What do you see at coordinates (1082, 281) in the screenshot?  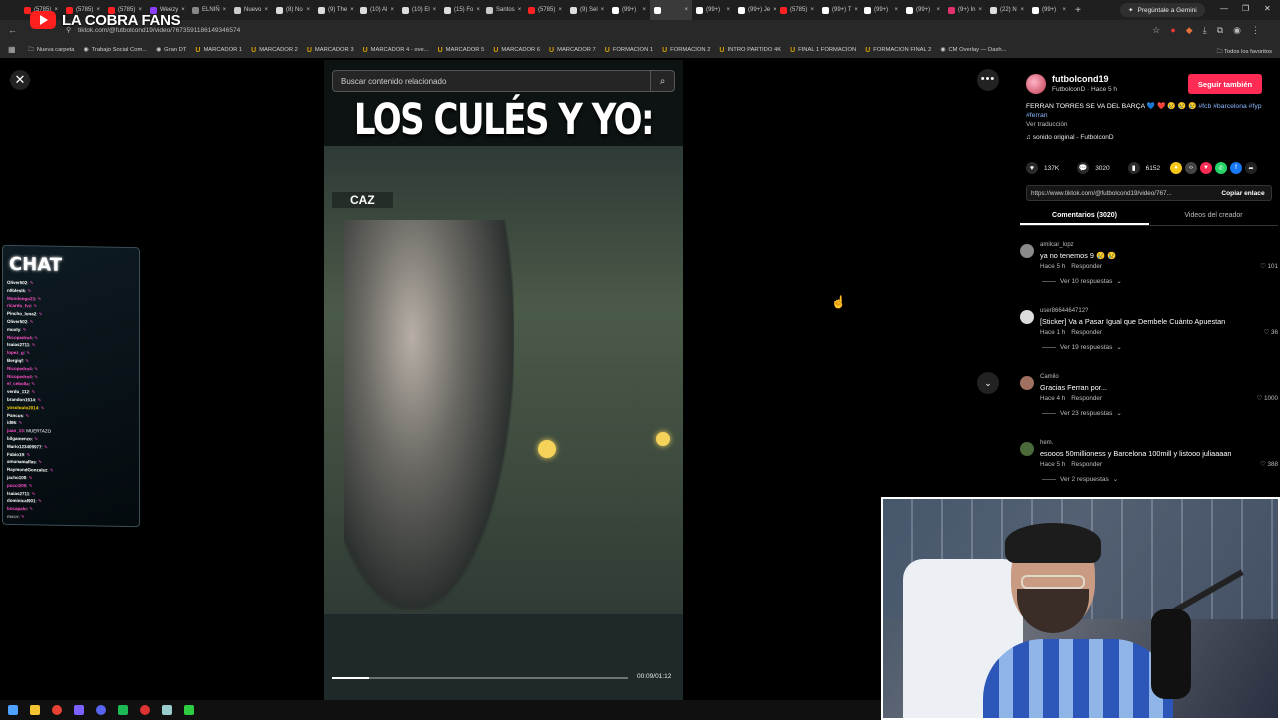 I see `view-replies-button: Ver 10 respuestas ⌄` at bounding box center [1082, 281].